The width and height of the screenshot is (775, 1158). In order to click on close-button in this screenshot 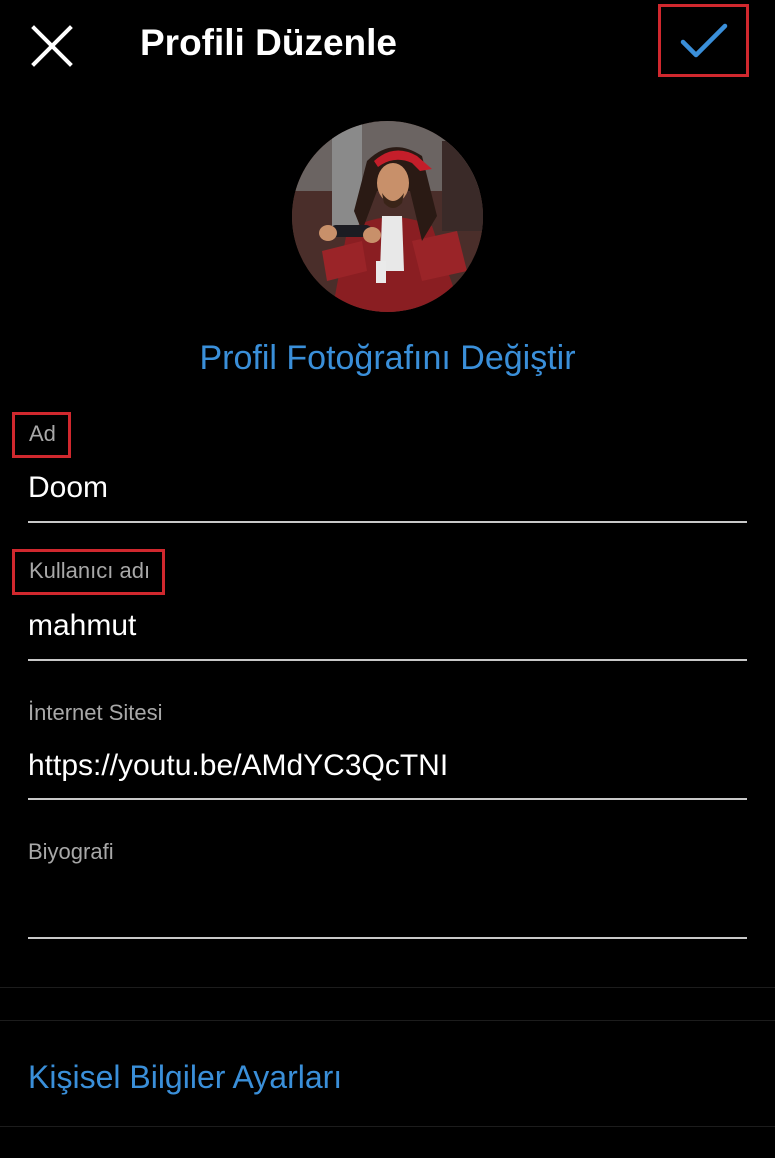, I will do `click(52, 46)`.